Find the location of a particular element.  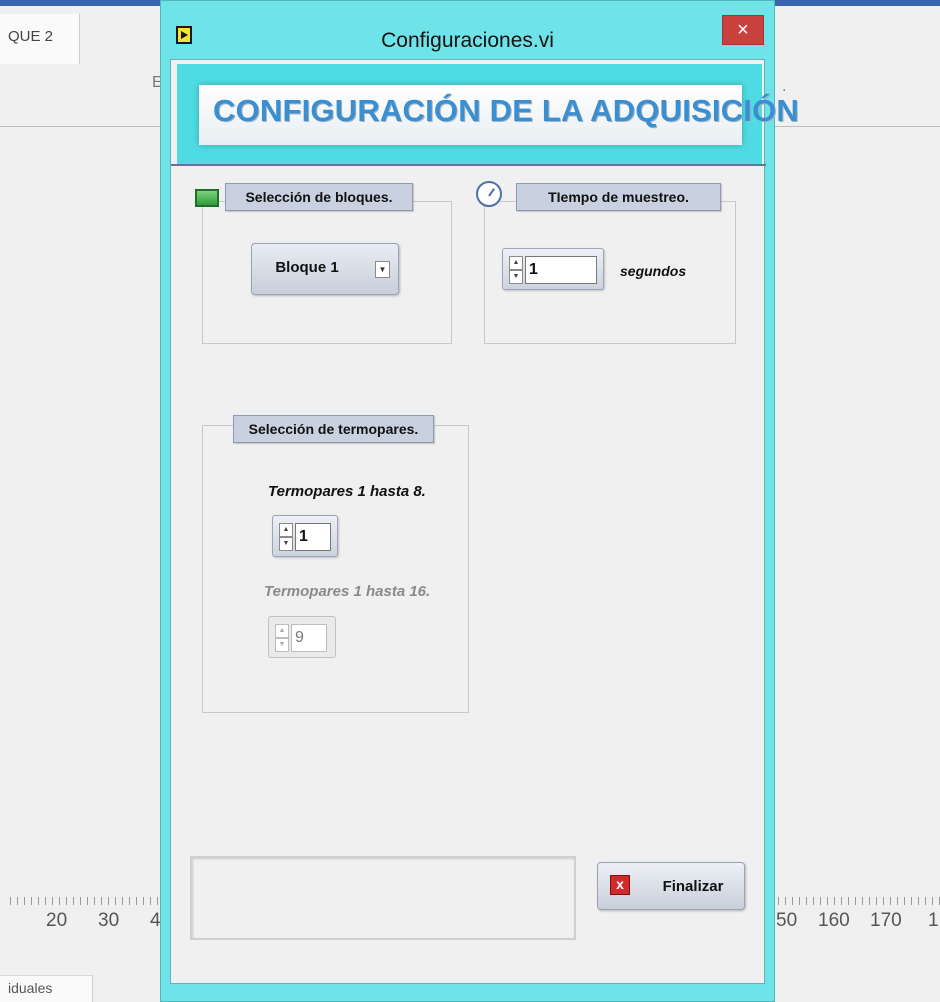

banner-plate: CONFIGURACIÓN DE LA ADQUISICIÓN is located at coordinates (499, 115).